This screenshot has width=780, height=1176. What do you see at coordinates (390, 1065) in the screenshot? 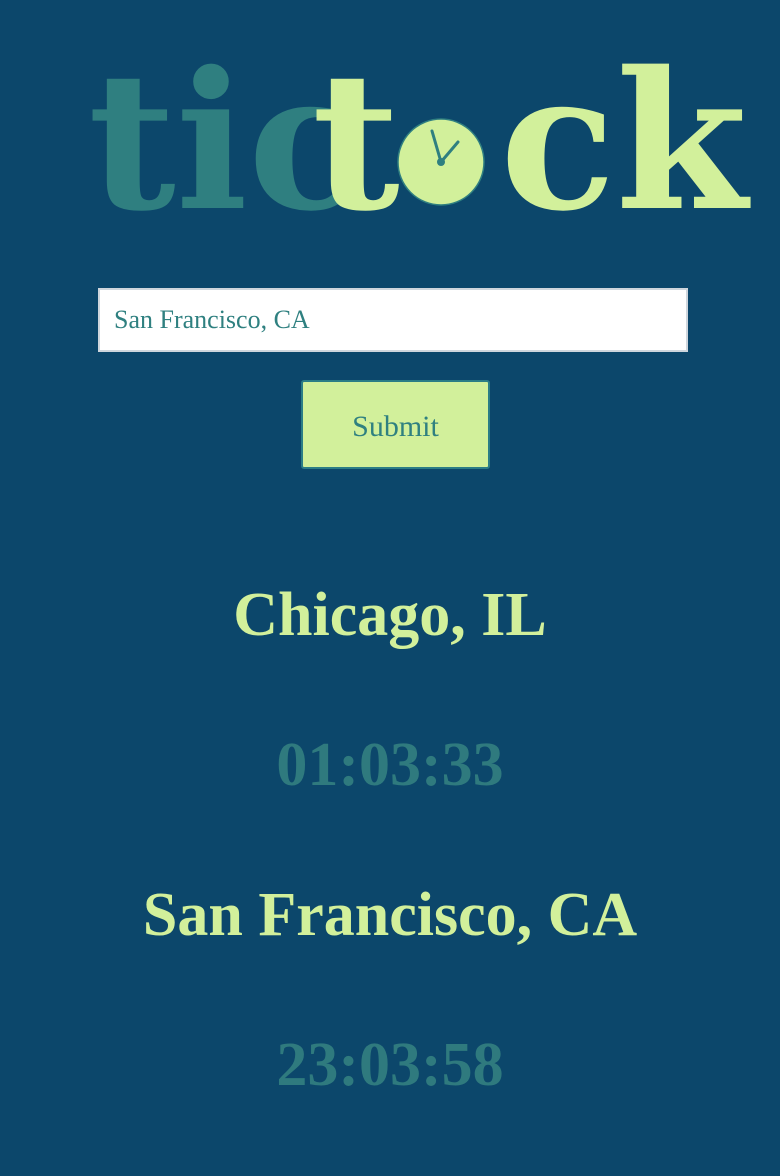
I see `city-time: 23:03:58` at bounding box center [390, 1065].